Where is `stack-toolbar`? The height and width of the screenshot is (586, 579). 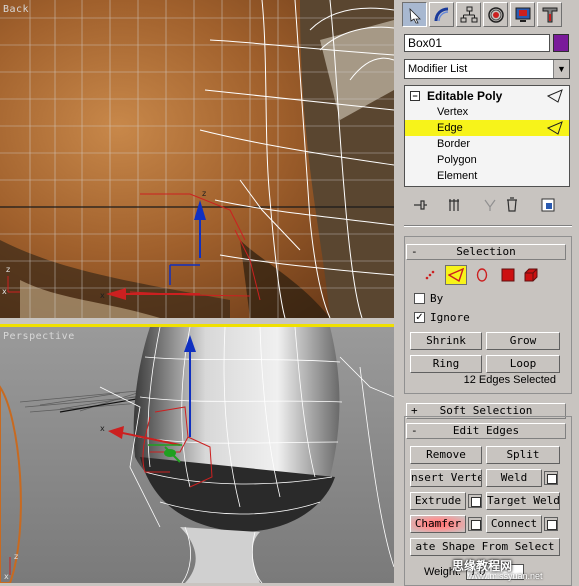 stack-toolbar is located at coordinates (487, 206).